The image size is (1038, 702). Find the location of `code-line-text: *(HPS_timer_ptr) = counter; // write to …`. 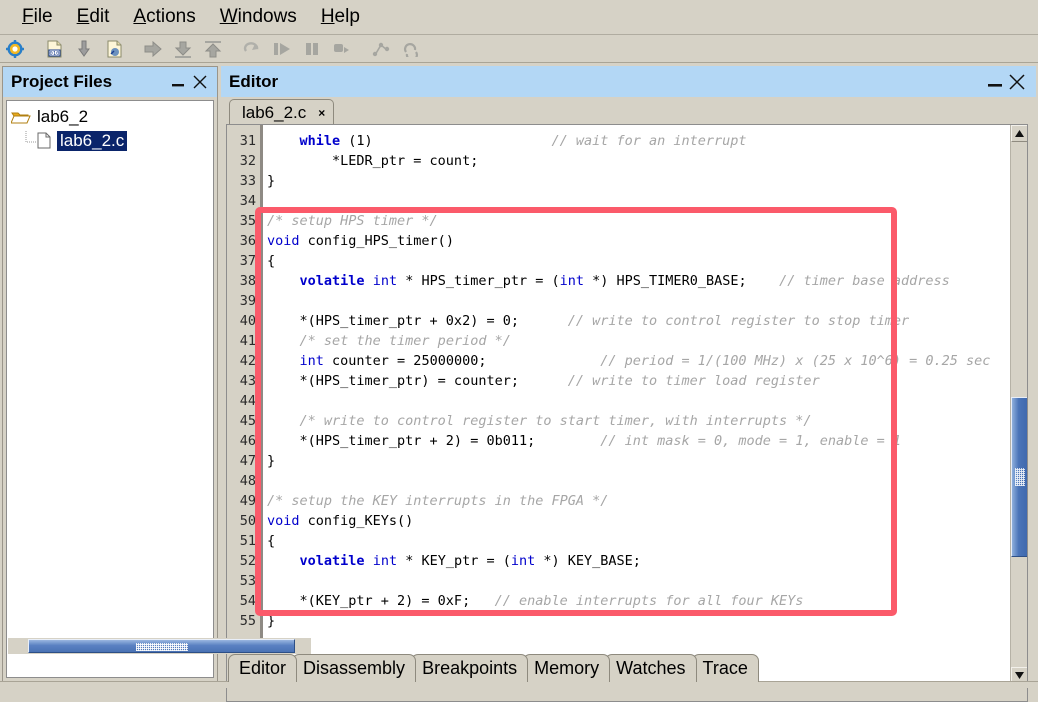

code-line-text: *(HPS_timer_ptr) = counter; // write to … is located at coordinates (634, 381).